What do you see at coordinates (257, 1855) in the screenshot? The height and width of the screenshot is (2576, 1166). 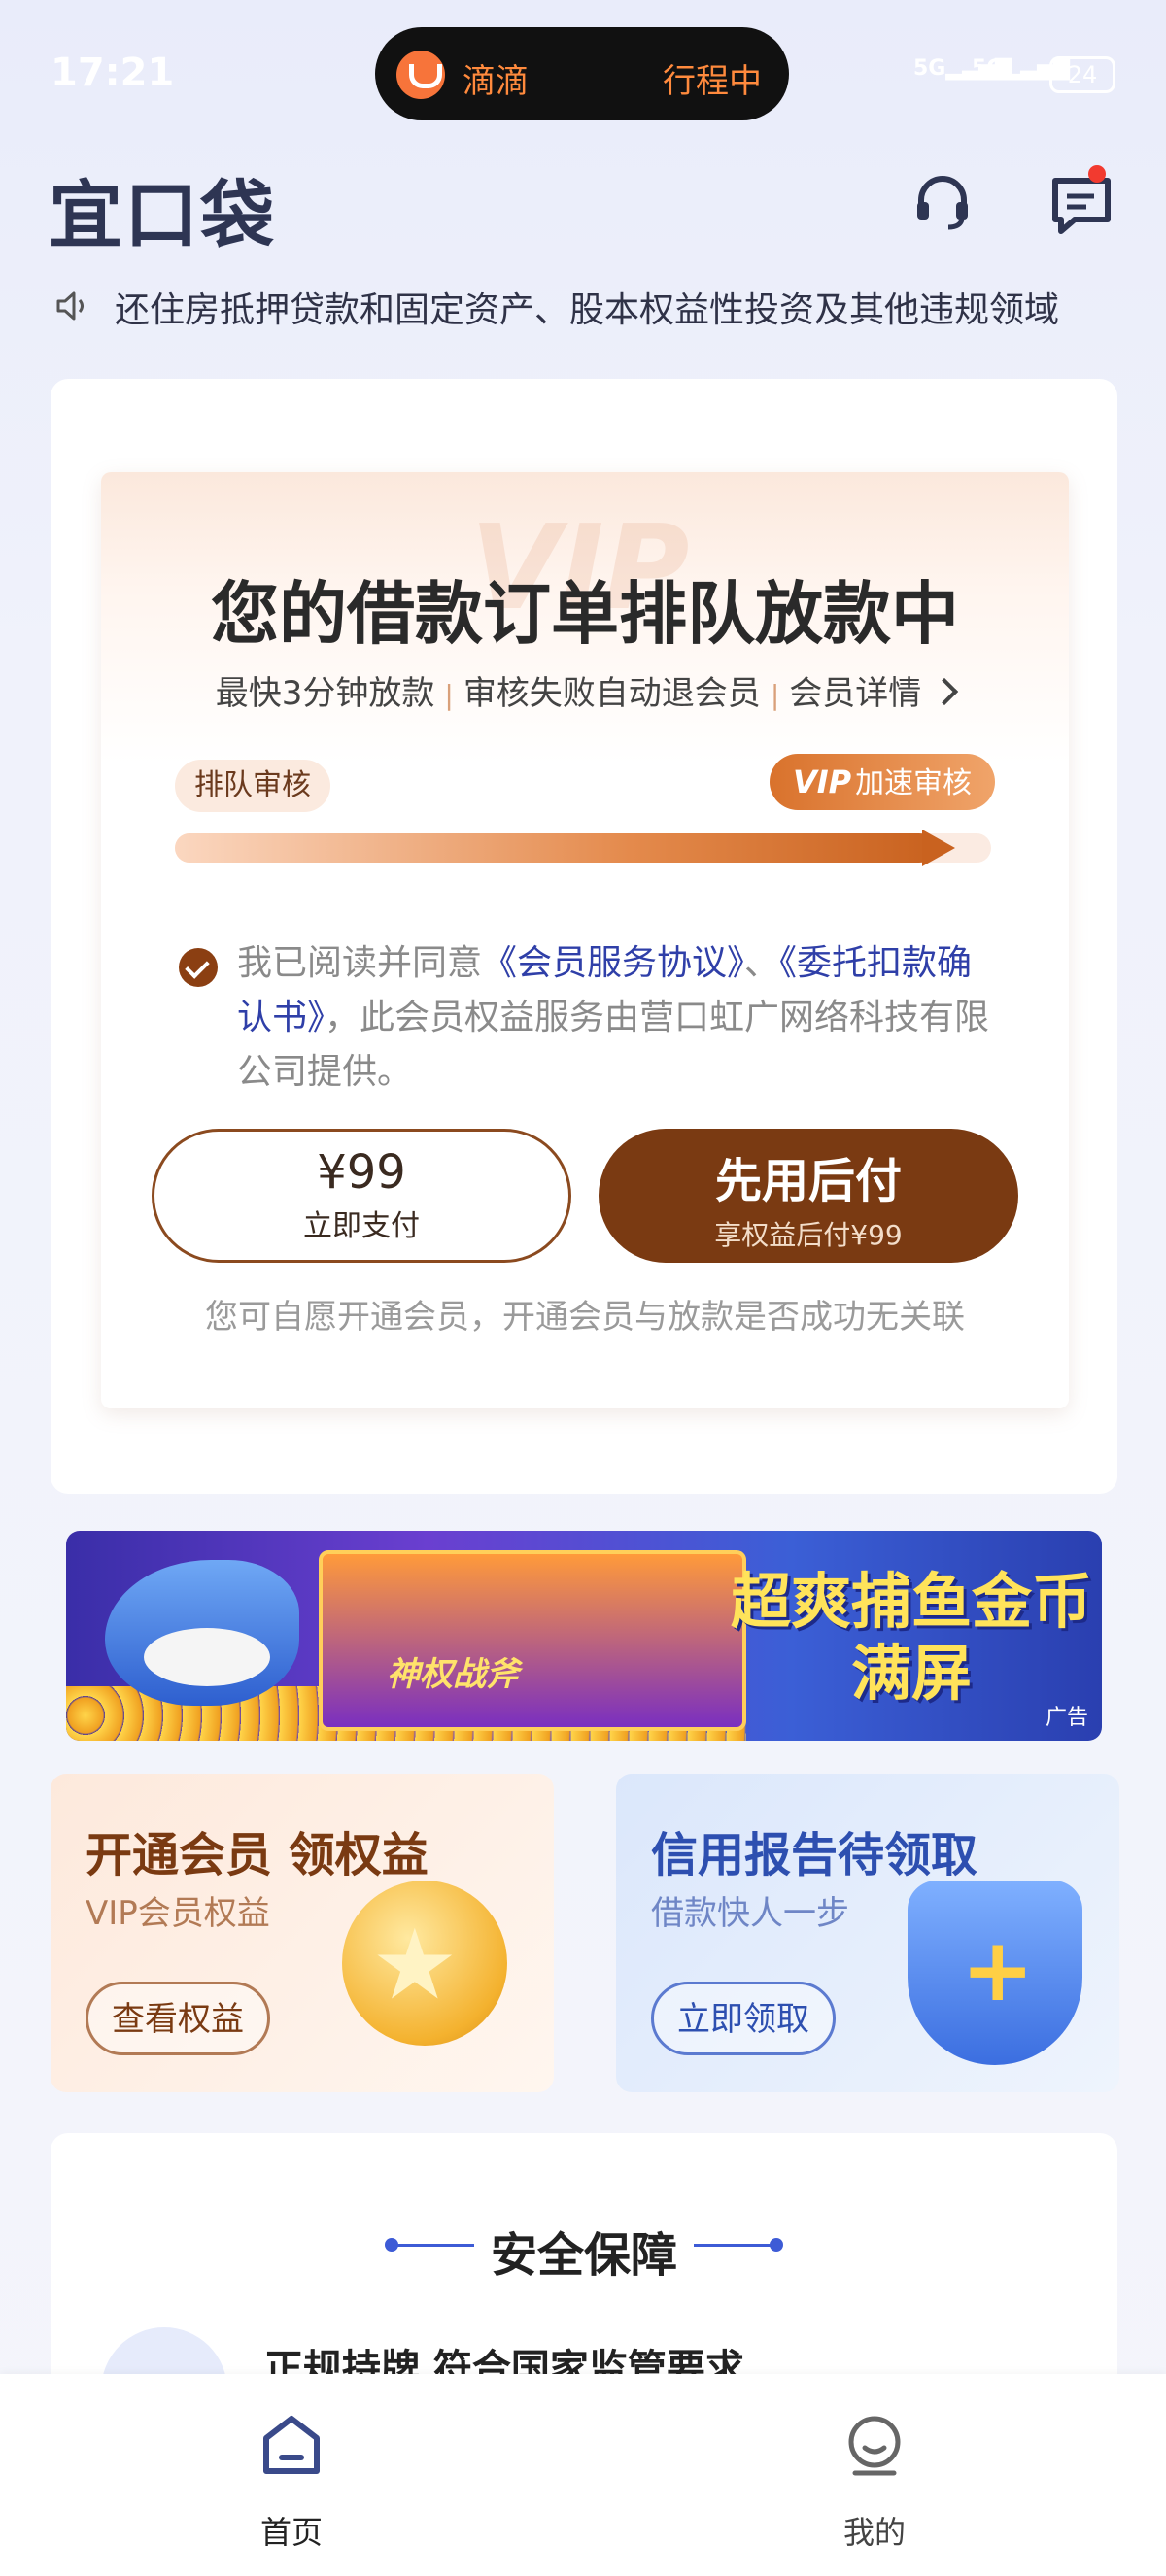 I see `vip-card-title: 开通会员 领权益` at bounding box center [257, 1855].